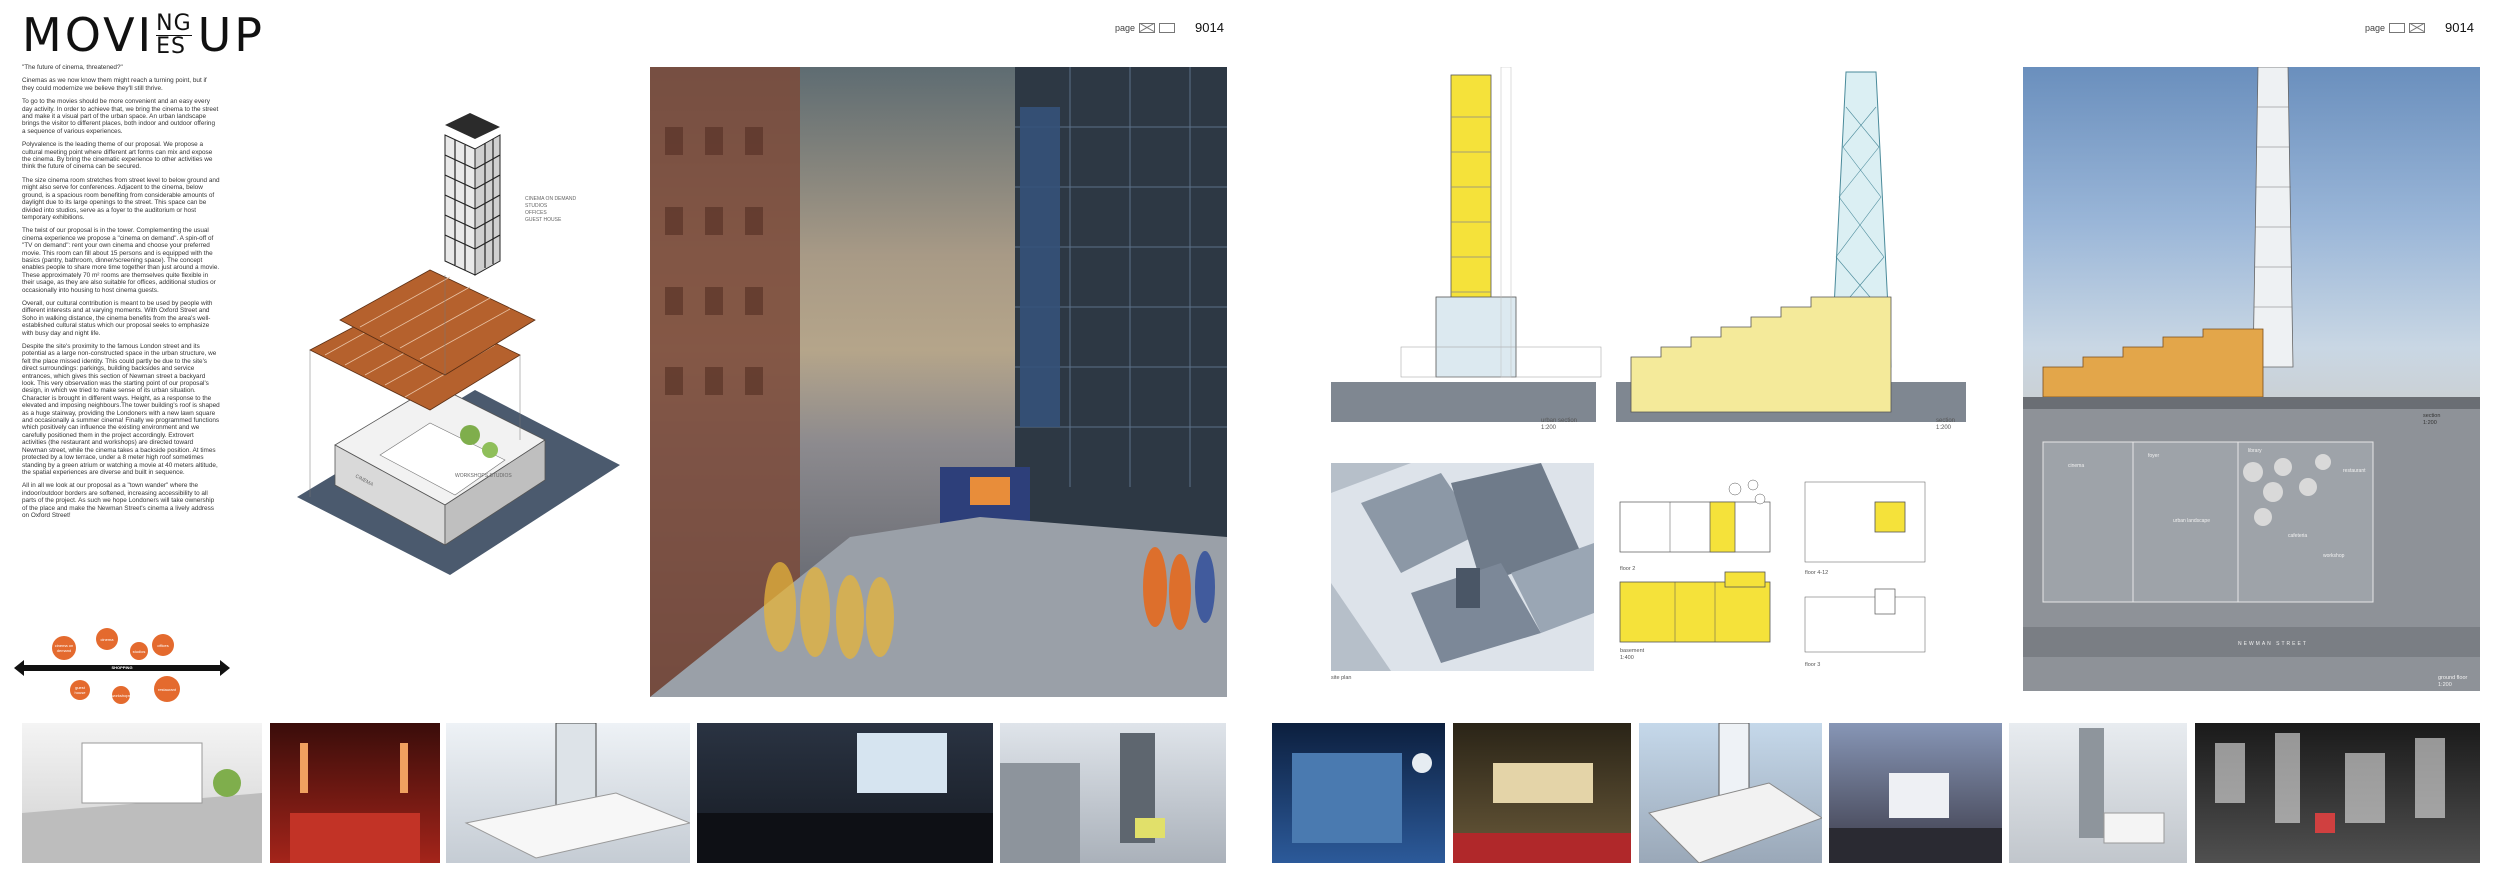 Image resolution: width=2500 pixels, height=883 pixels. I want to click on title-part2: UP, so click(231, 35).